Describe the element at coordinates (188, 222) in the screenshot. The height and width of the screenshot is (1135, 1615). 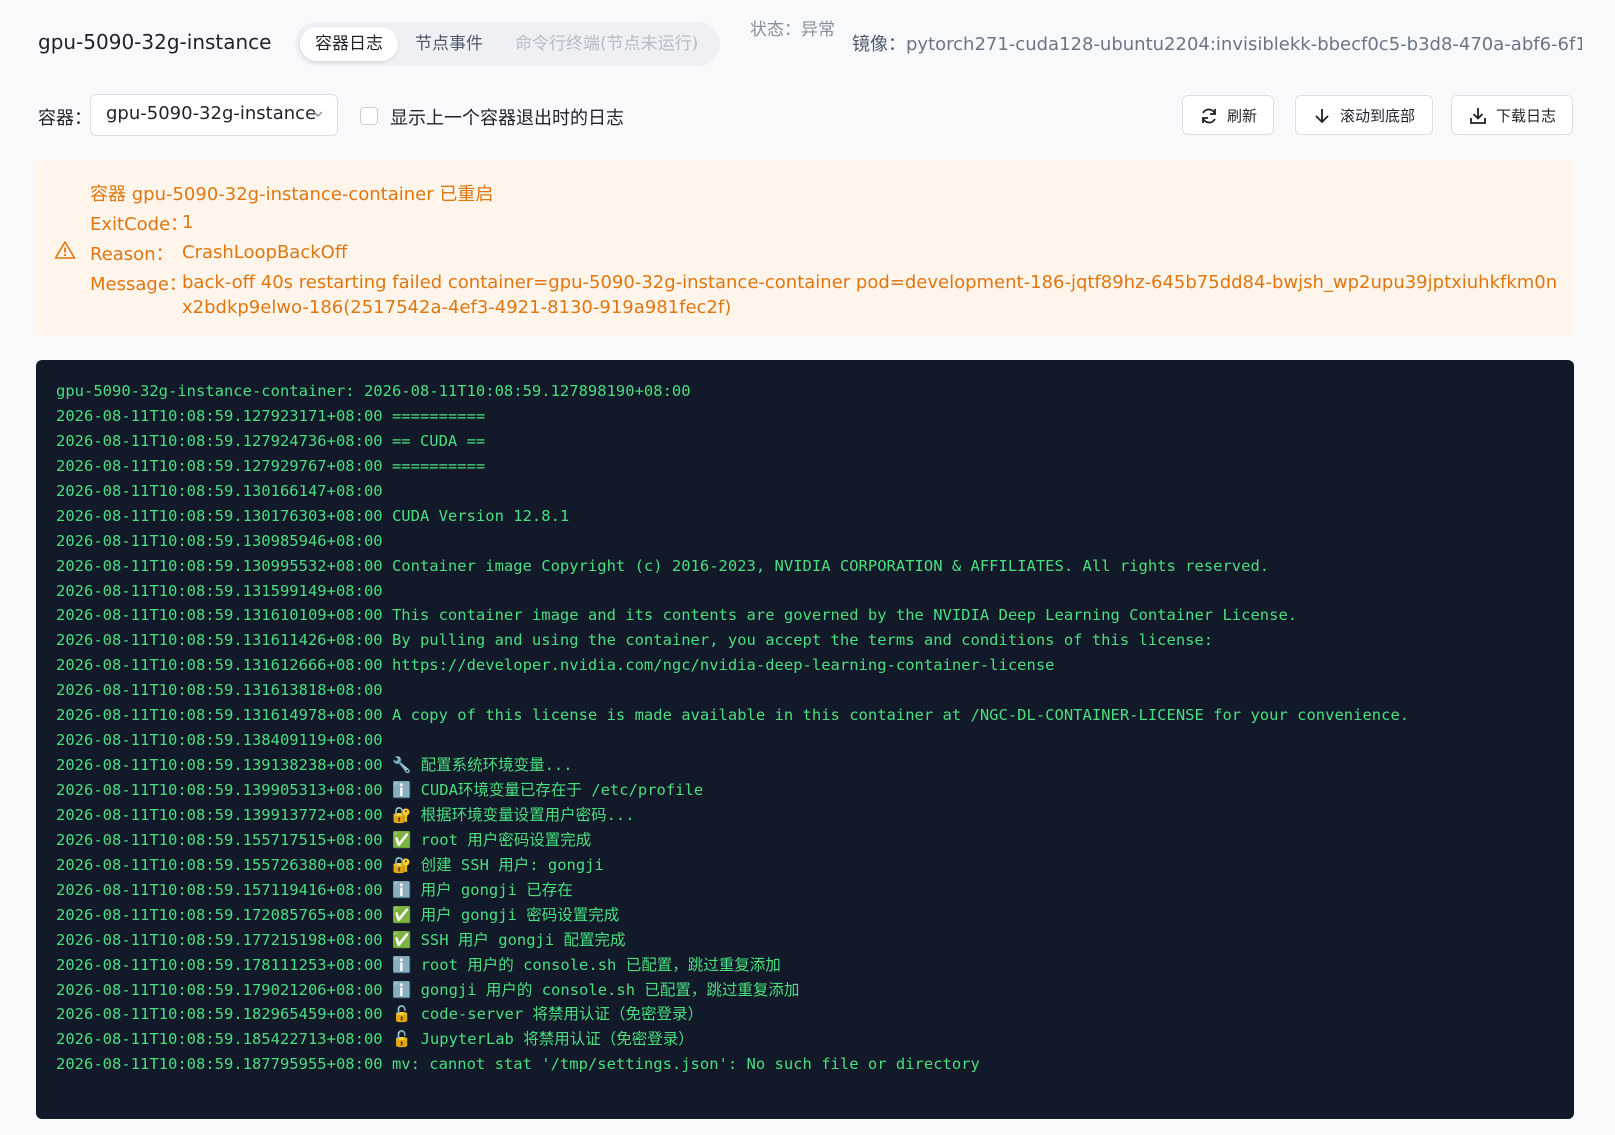
I see `exit-code-value: 1` at that location.